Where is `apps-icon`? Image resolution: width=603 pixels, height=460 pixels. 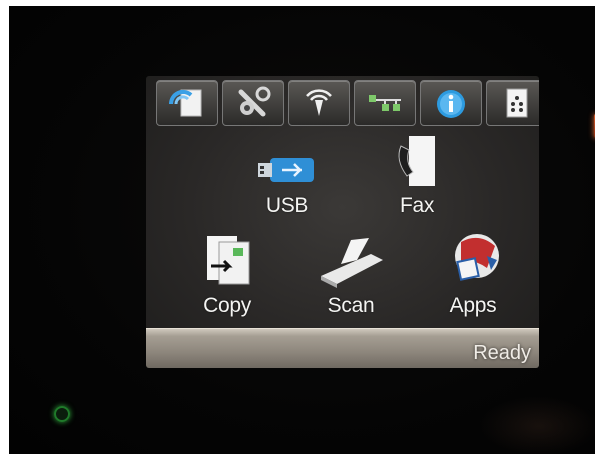
apps-icon is located at coordinates (477, 257).